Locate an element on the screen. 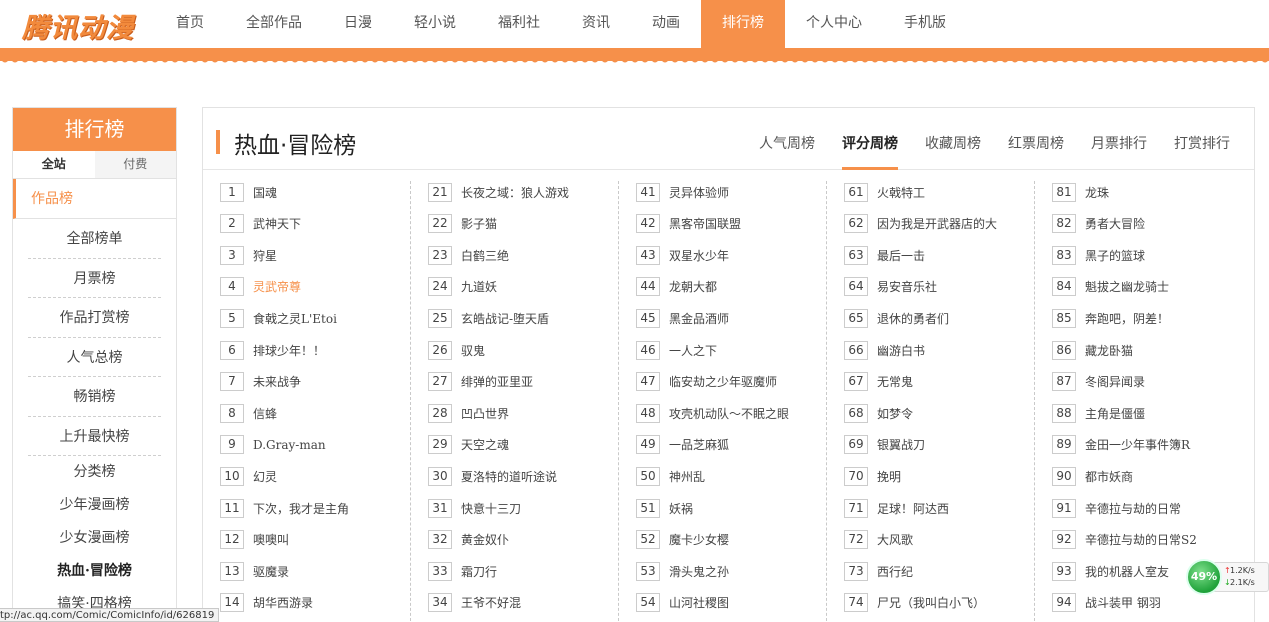  nav-item: 首页 is located at coordinates (190, 24).